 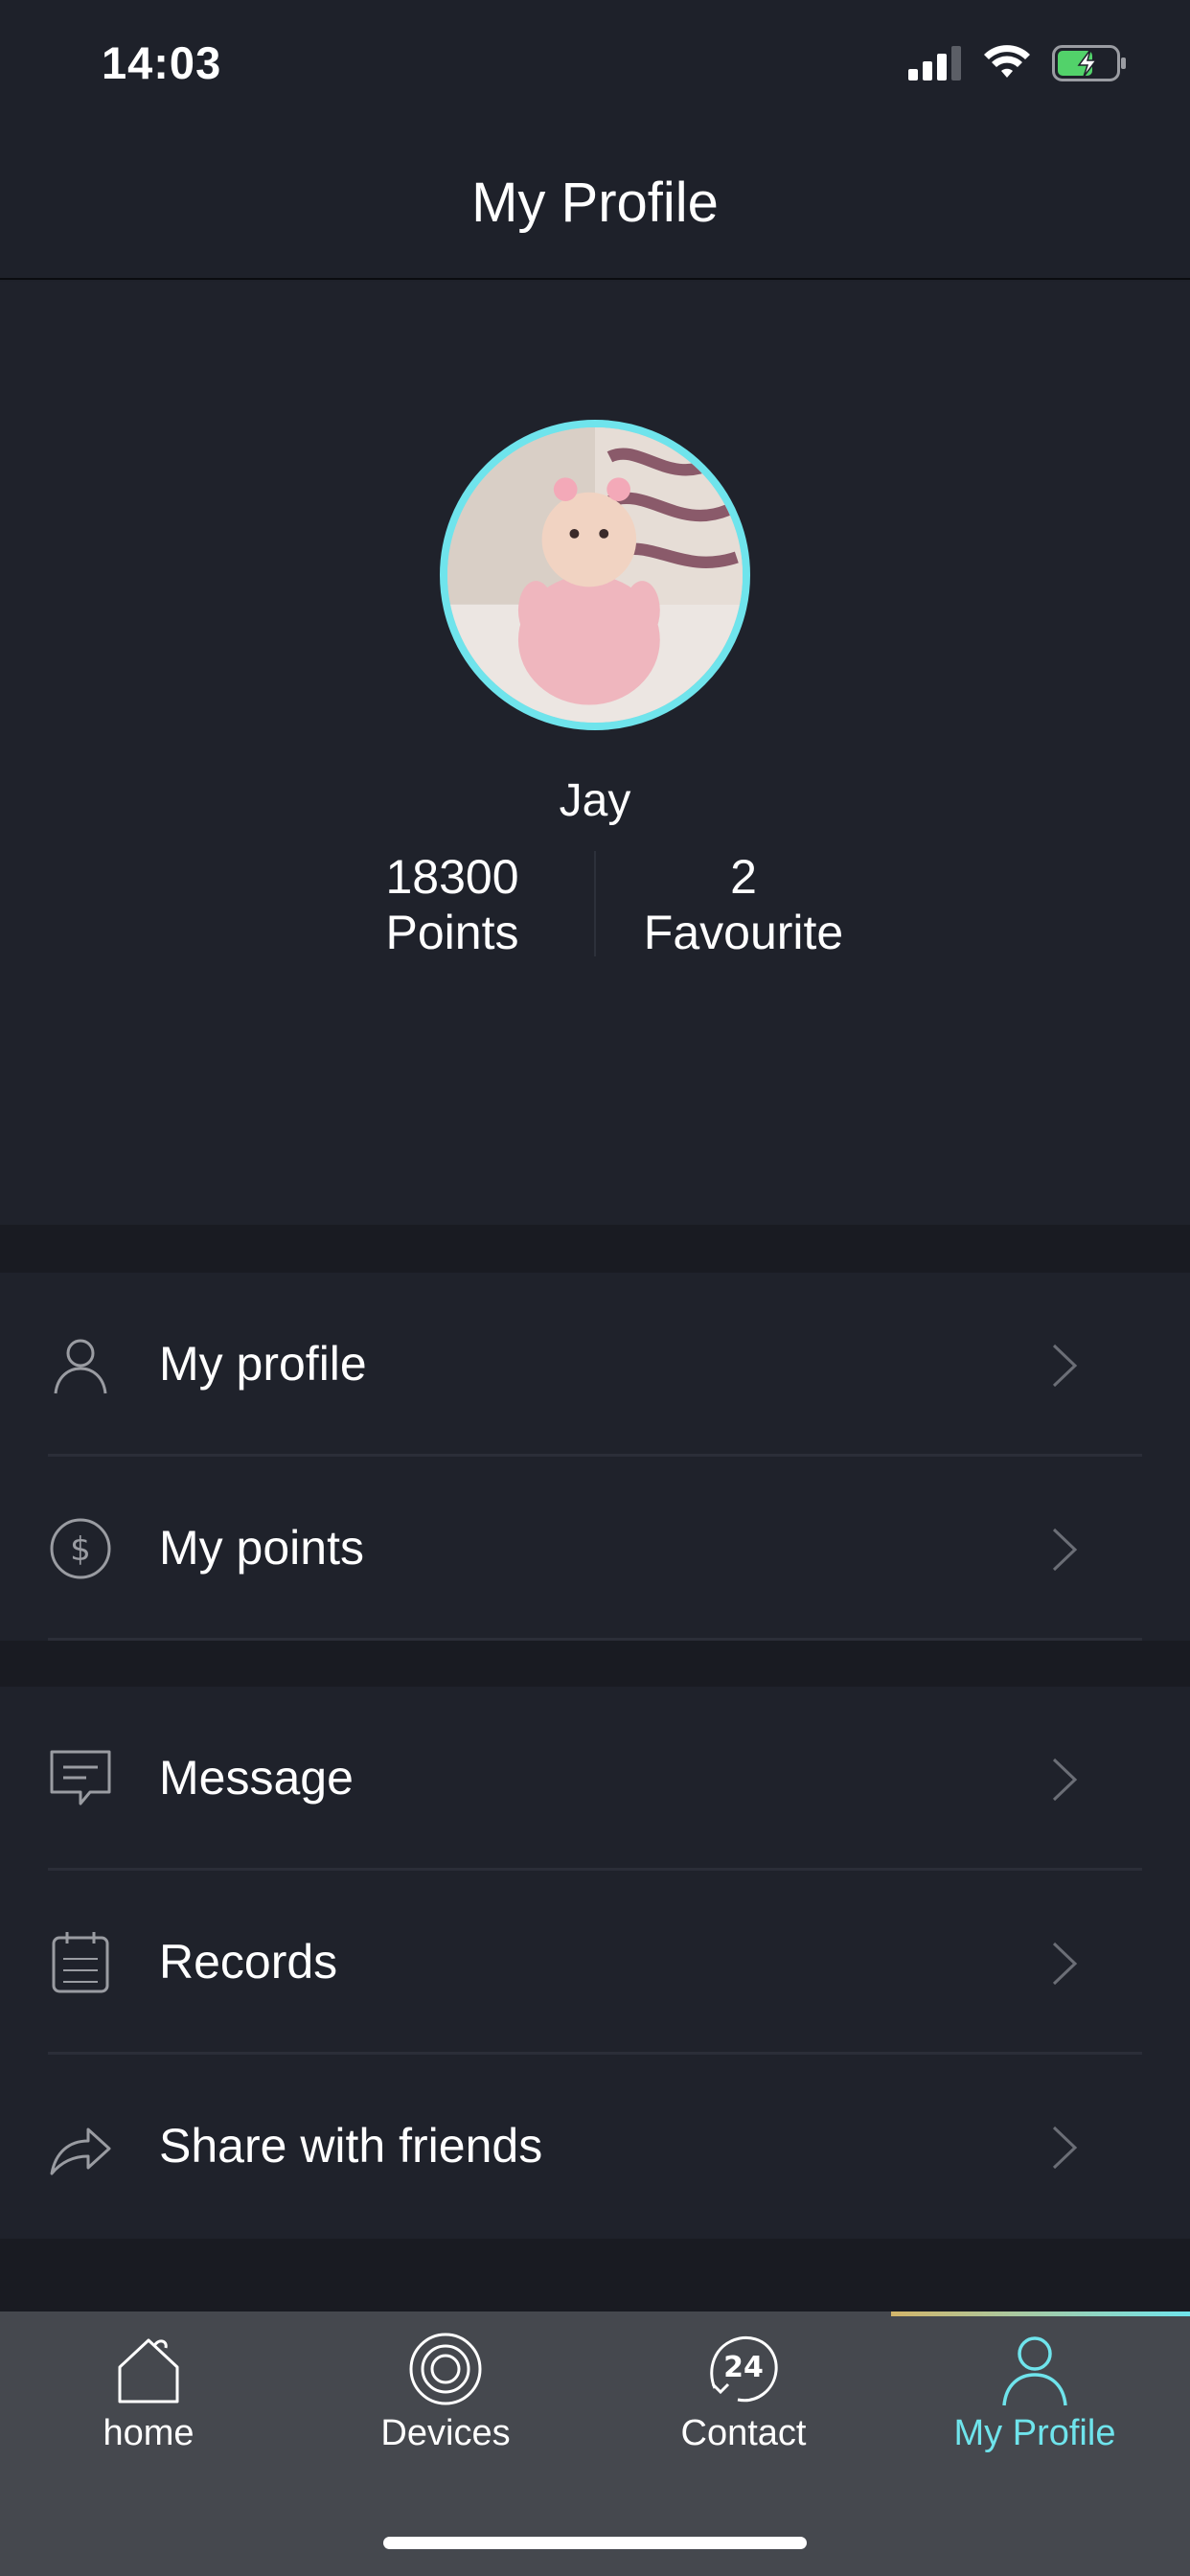 What do you see at coordinates (148, 2371) in the screenshot?
I see `house-icon` at bounding box center [148, 2371].